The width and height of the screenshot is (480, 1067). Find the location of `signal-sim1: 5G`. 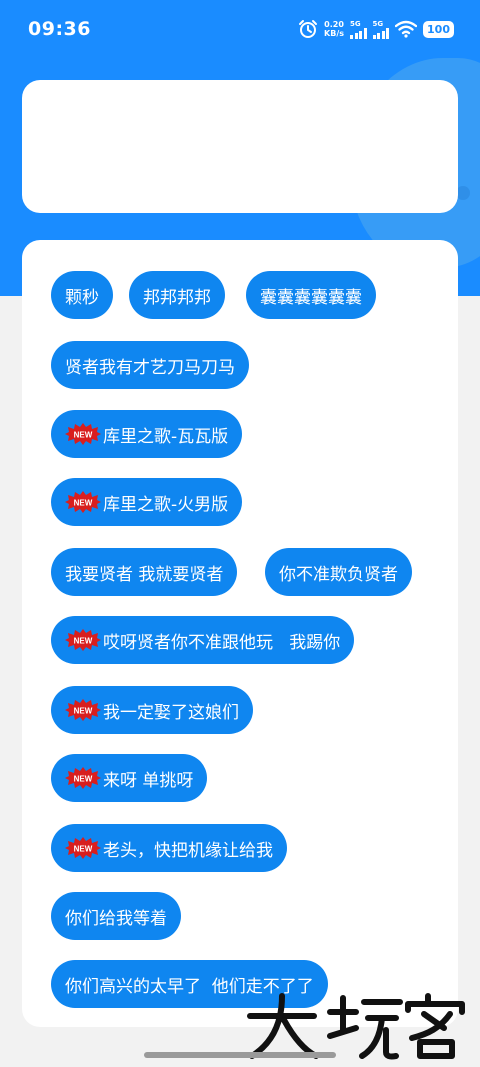

signal-sim1: 5G is located at coordinates (358, 29).